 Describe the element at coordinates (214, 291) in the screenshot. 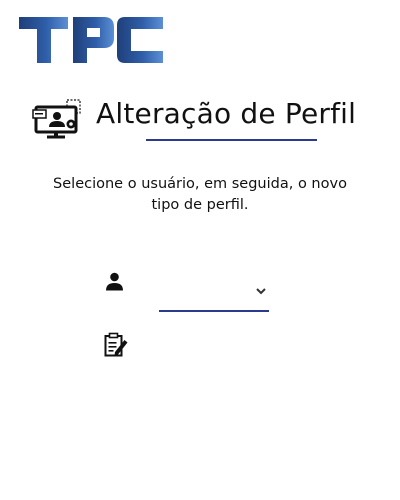

I see `user-select` at that location.